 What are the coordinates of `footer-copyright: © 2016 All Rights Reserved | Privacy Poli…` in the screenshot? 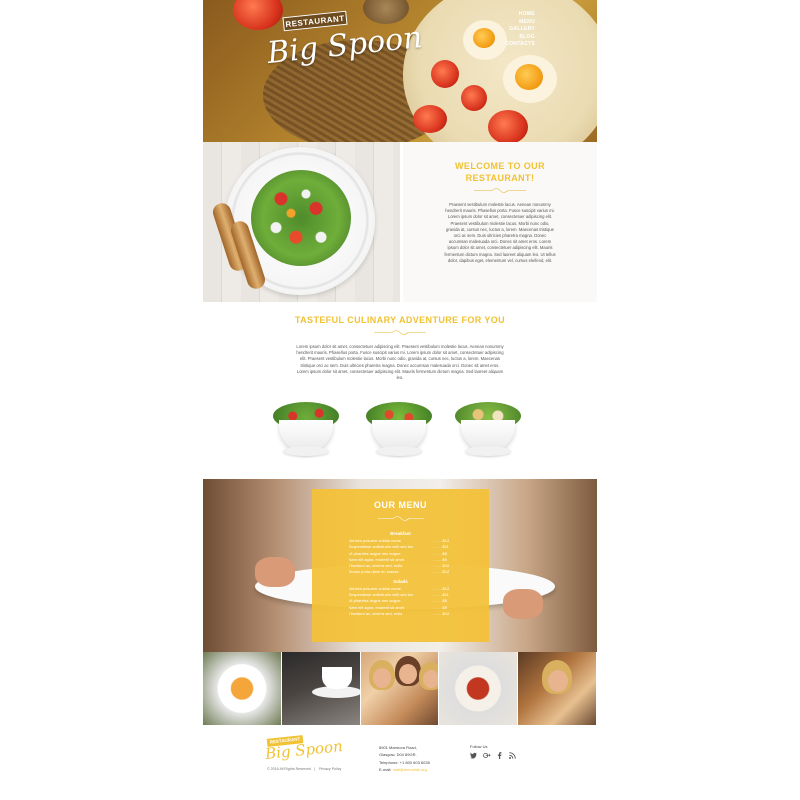 It's located at (304, 769).